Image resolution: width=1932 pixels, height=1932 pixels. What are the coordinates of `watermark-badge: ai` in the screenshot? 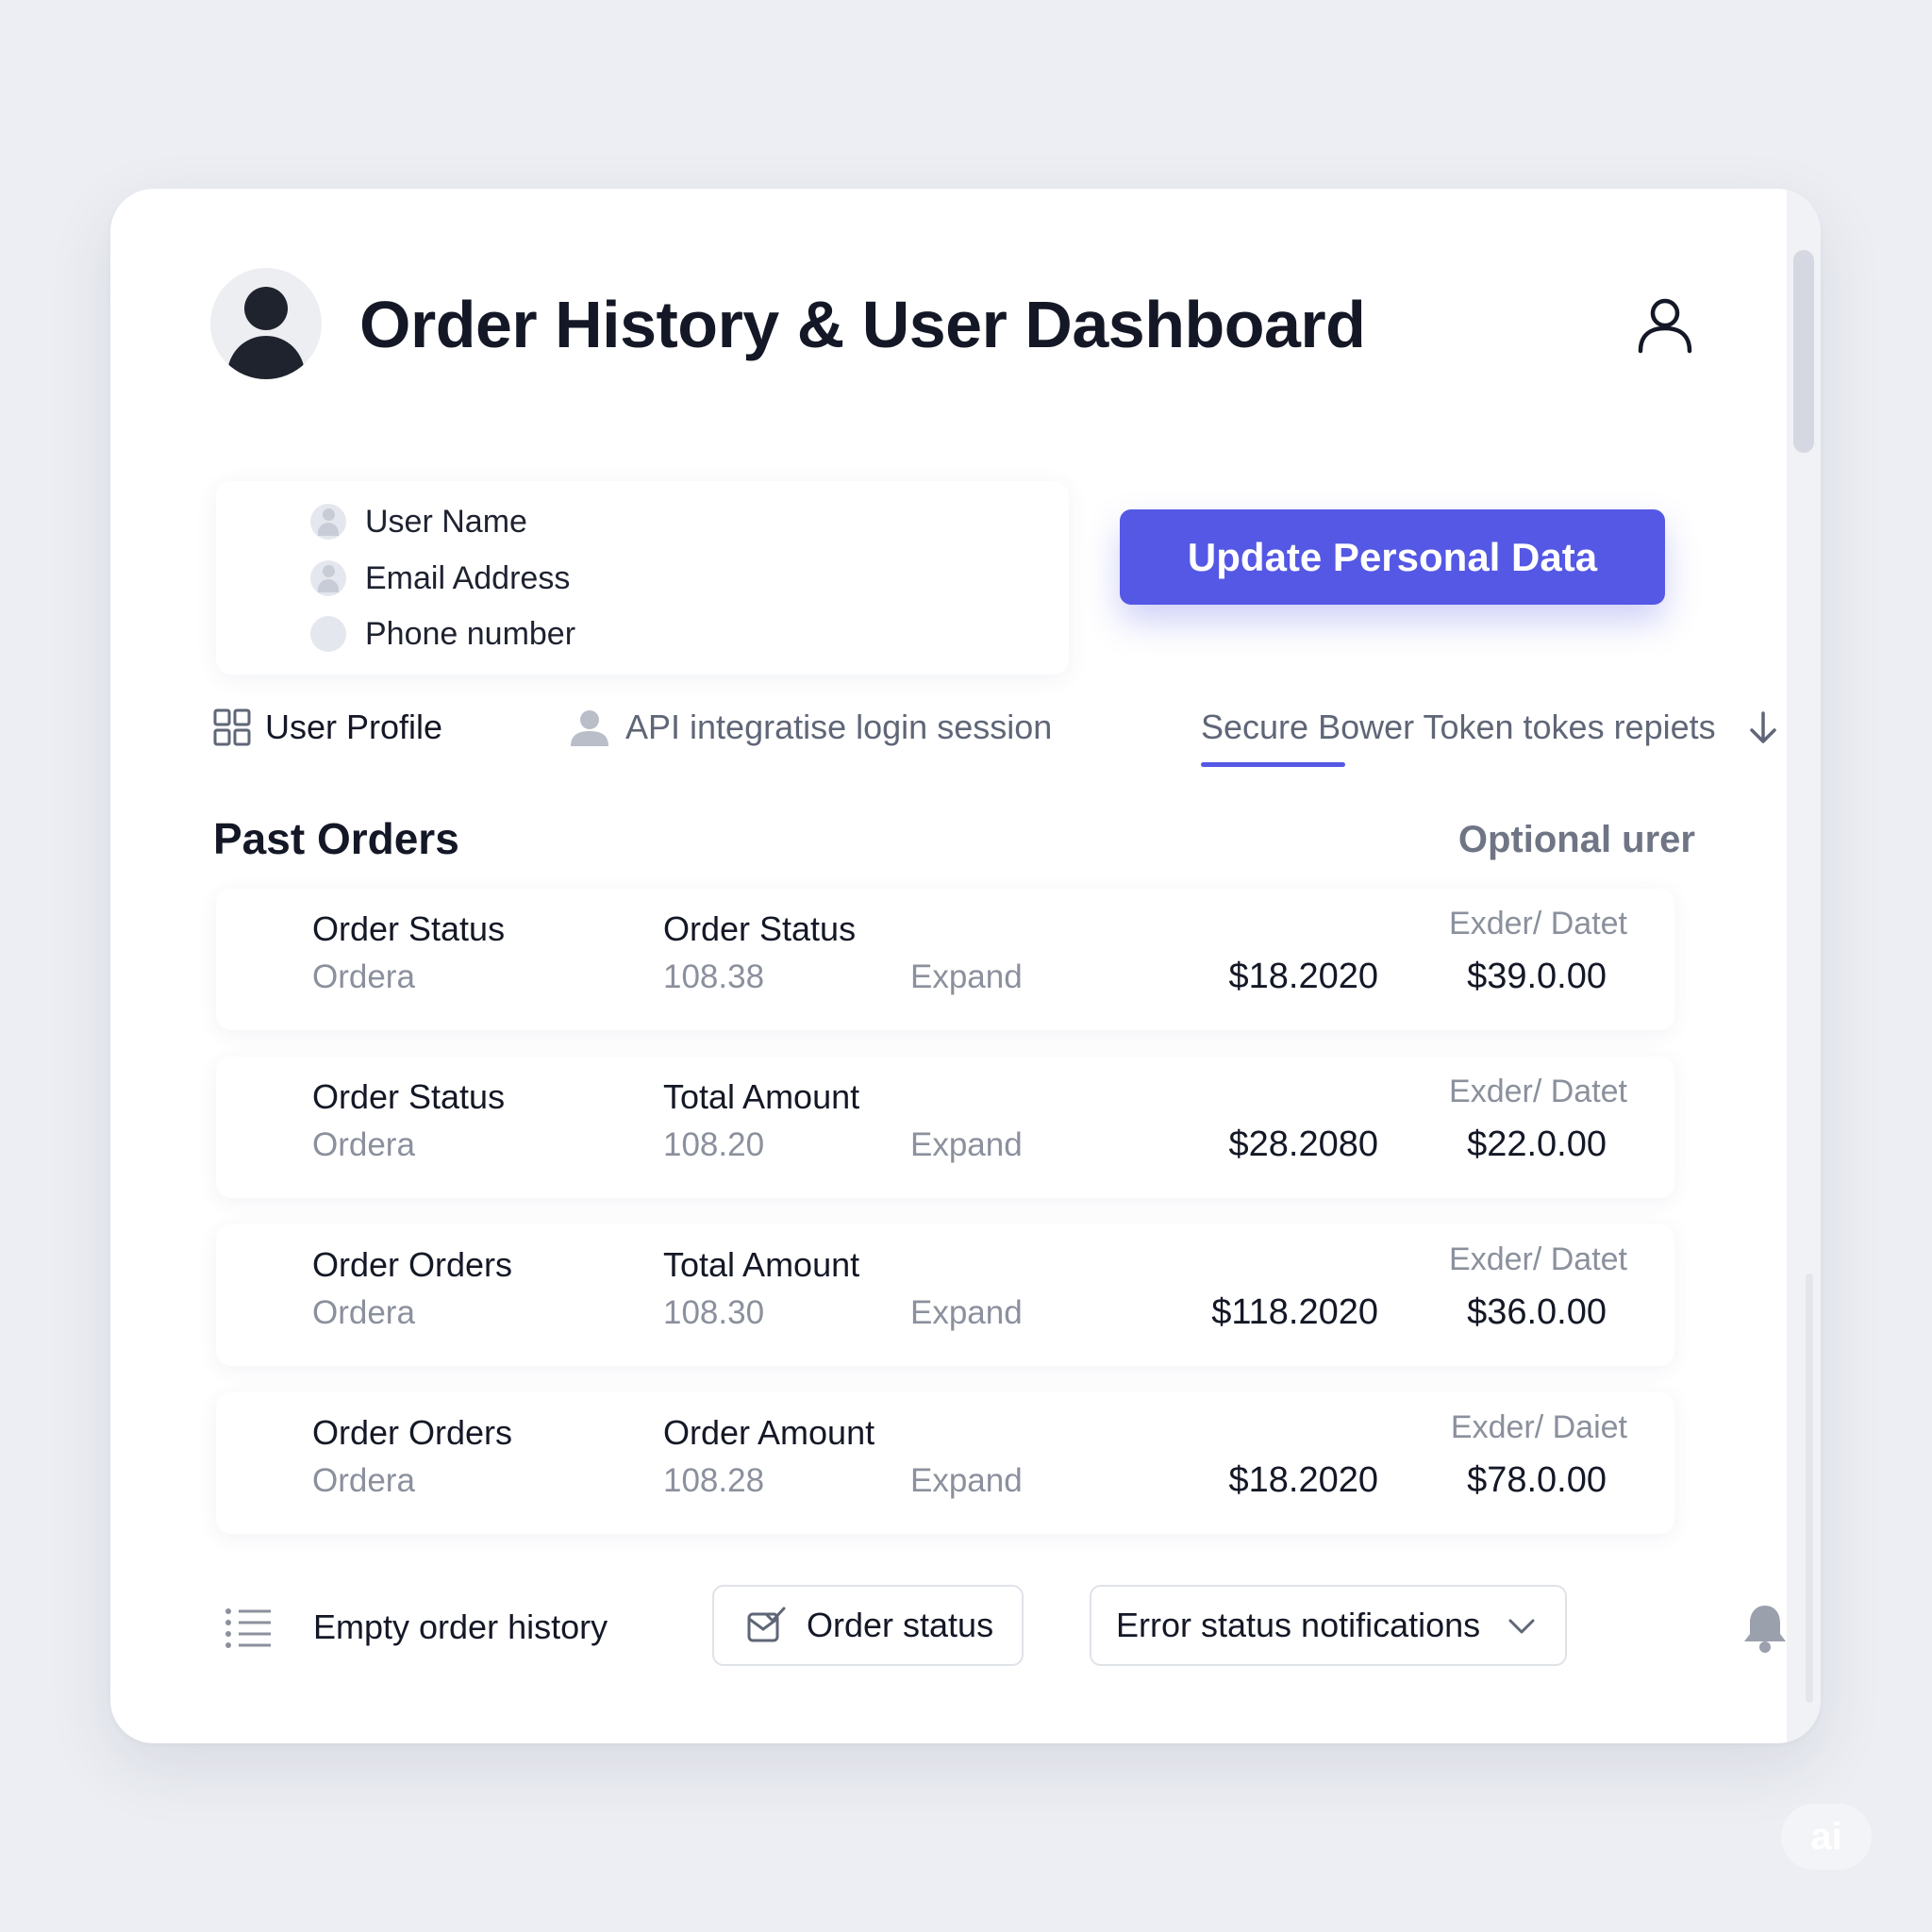 It's located at (1826, 1837).